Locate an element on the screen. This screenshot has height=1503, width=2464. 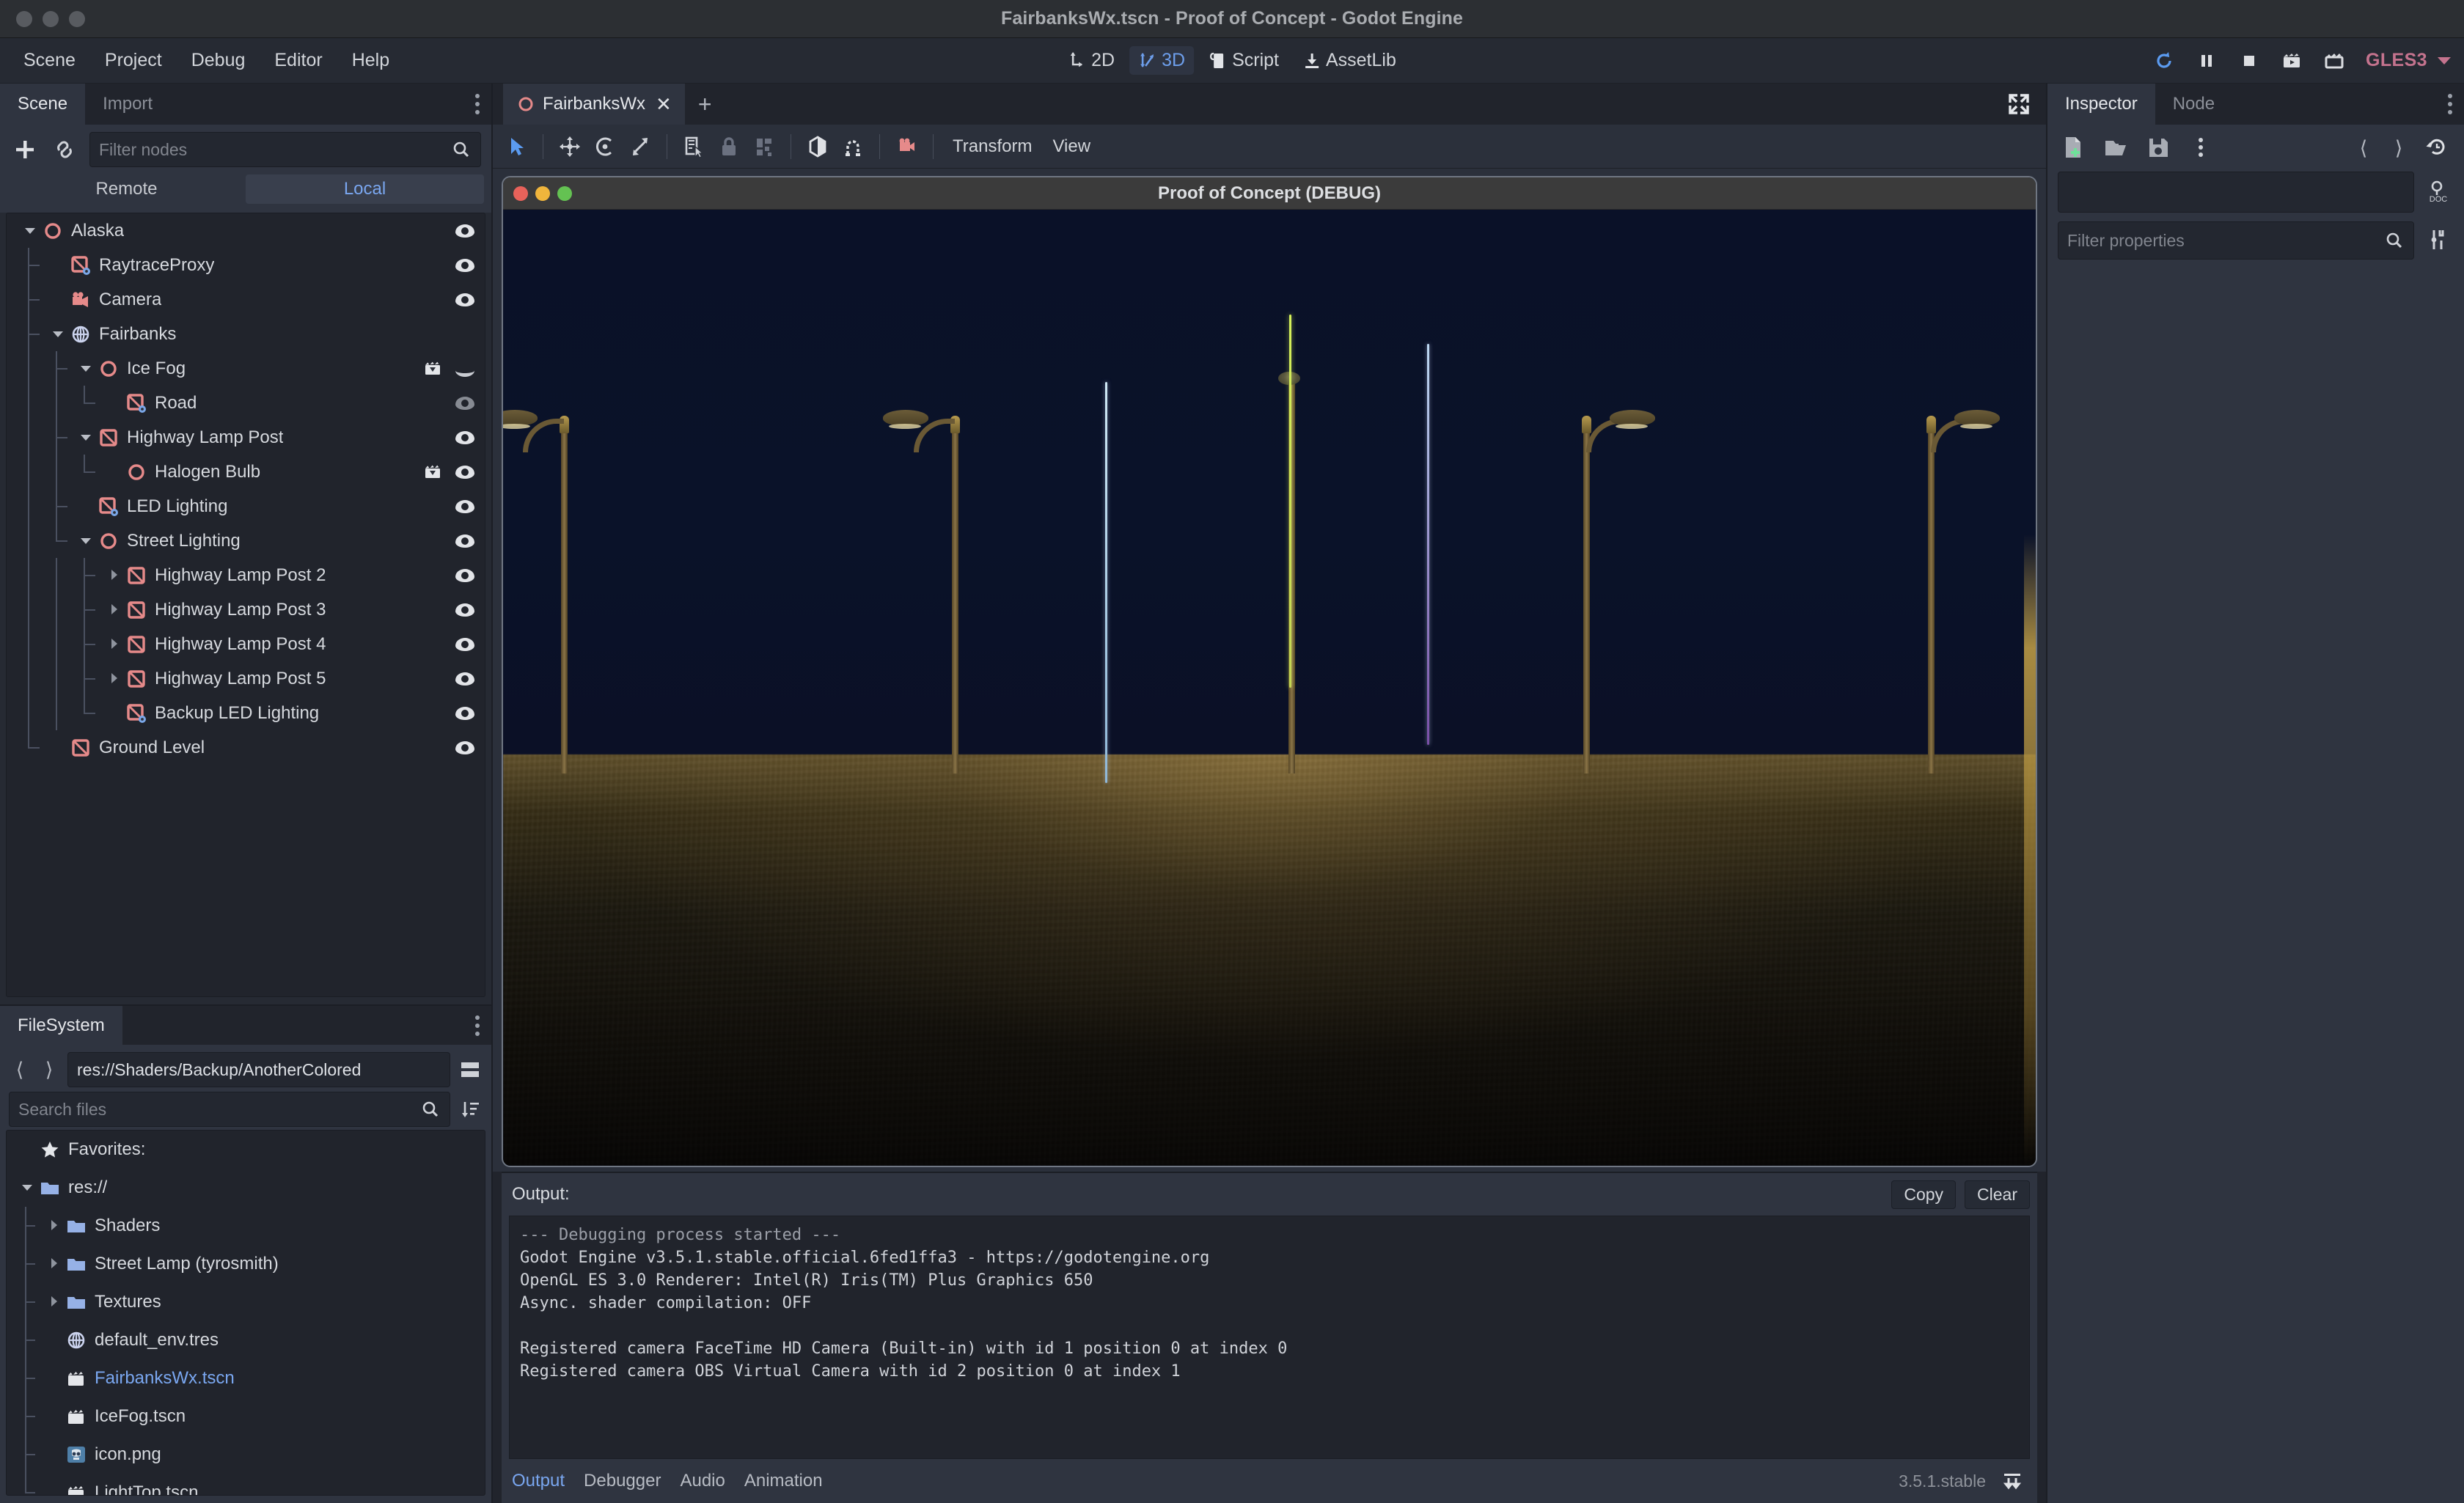
inspector-properties-area is located at coordinates (2255, 883).